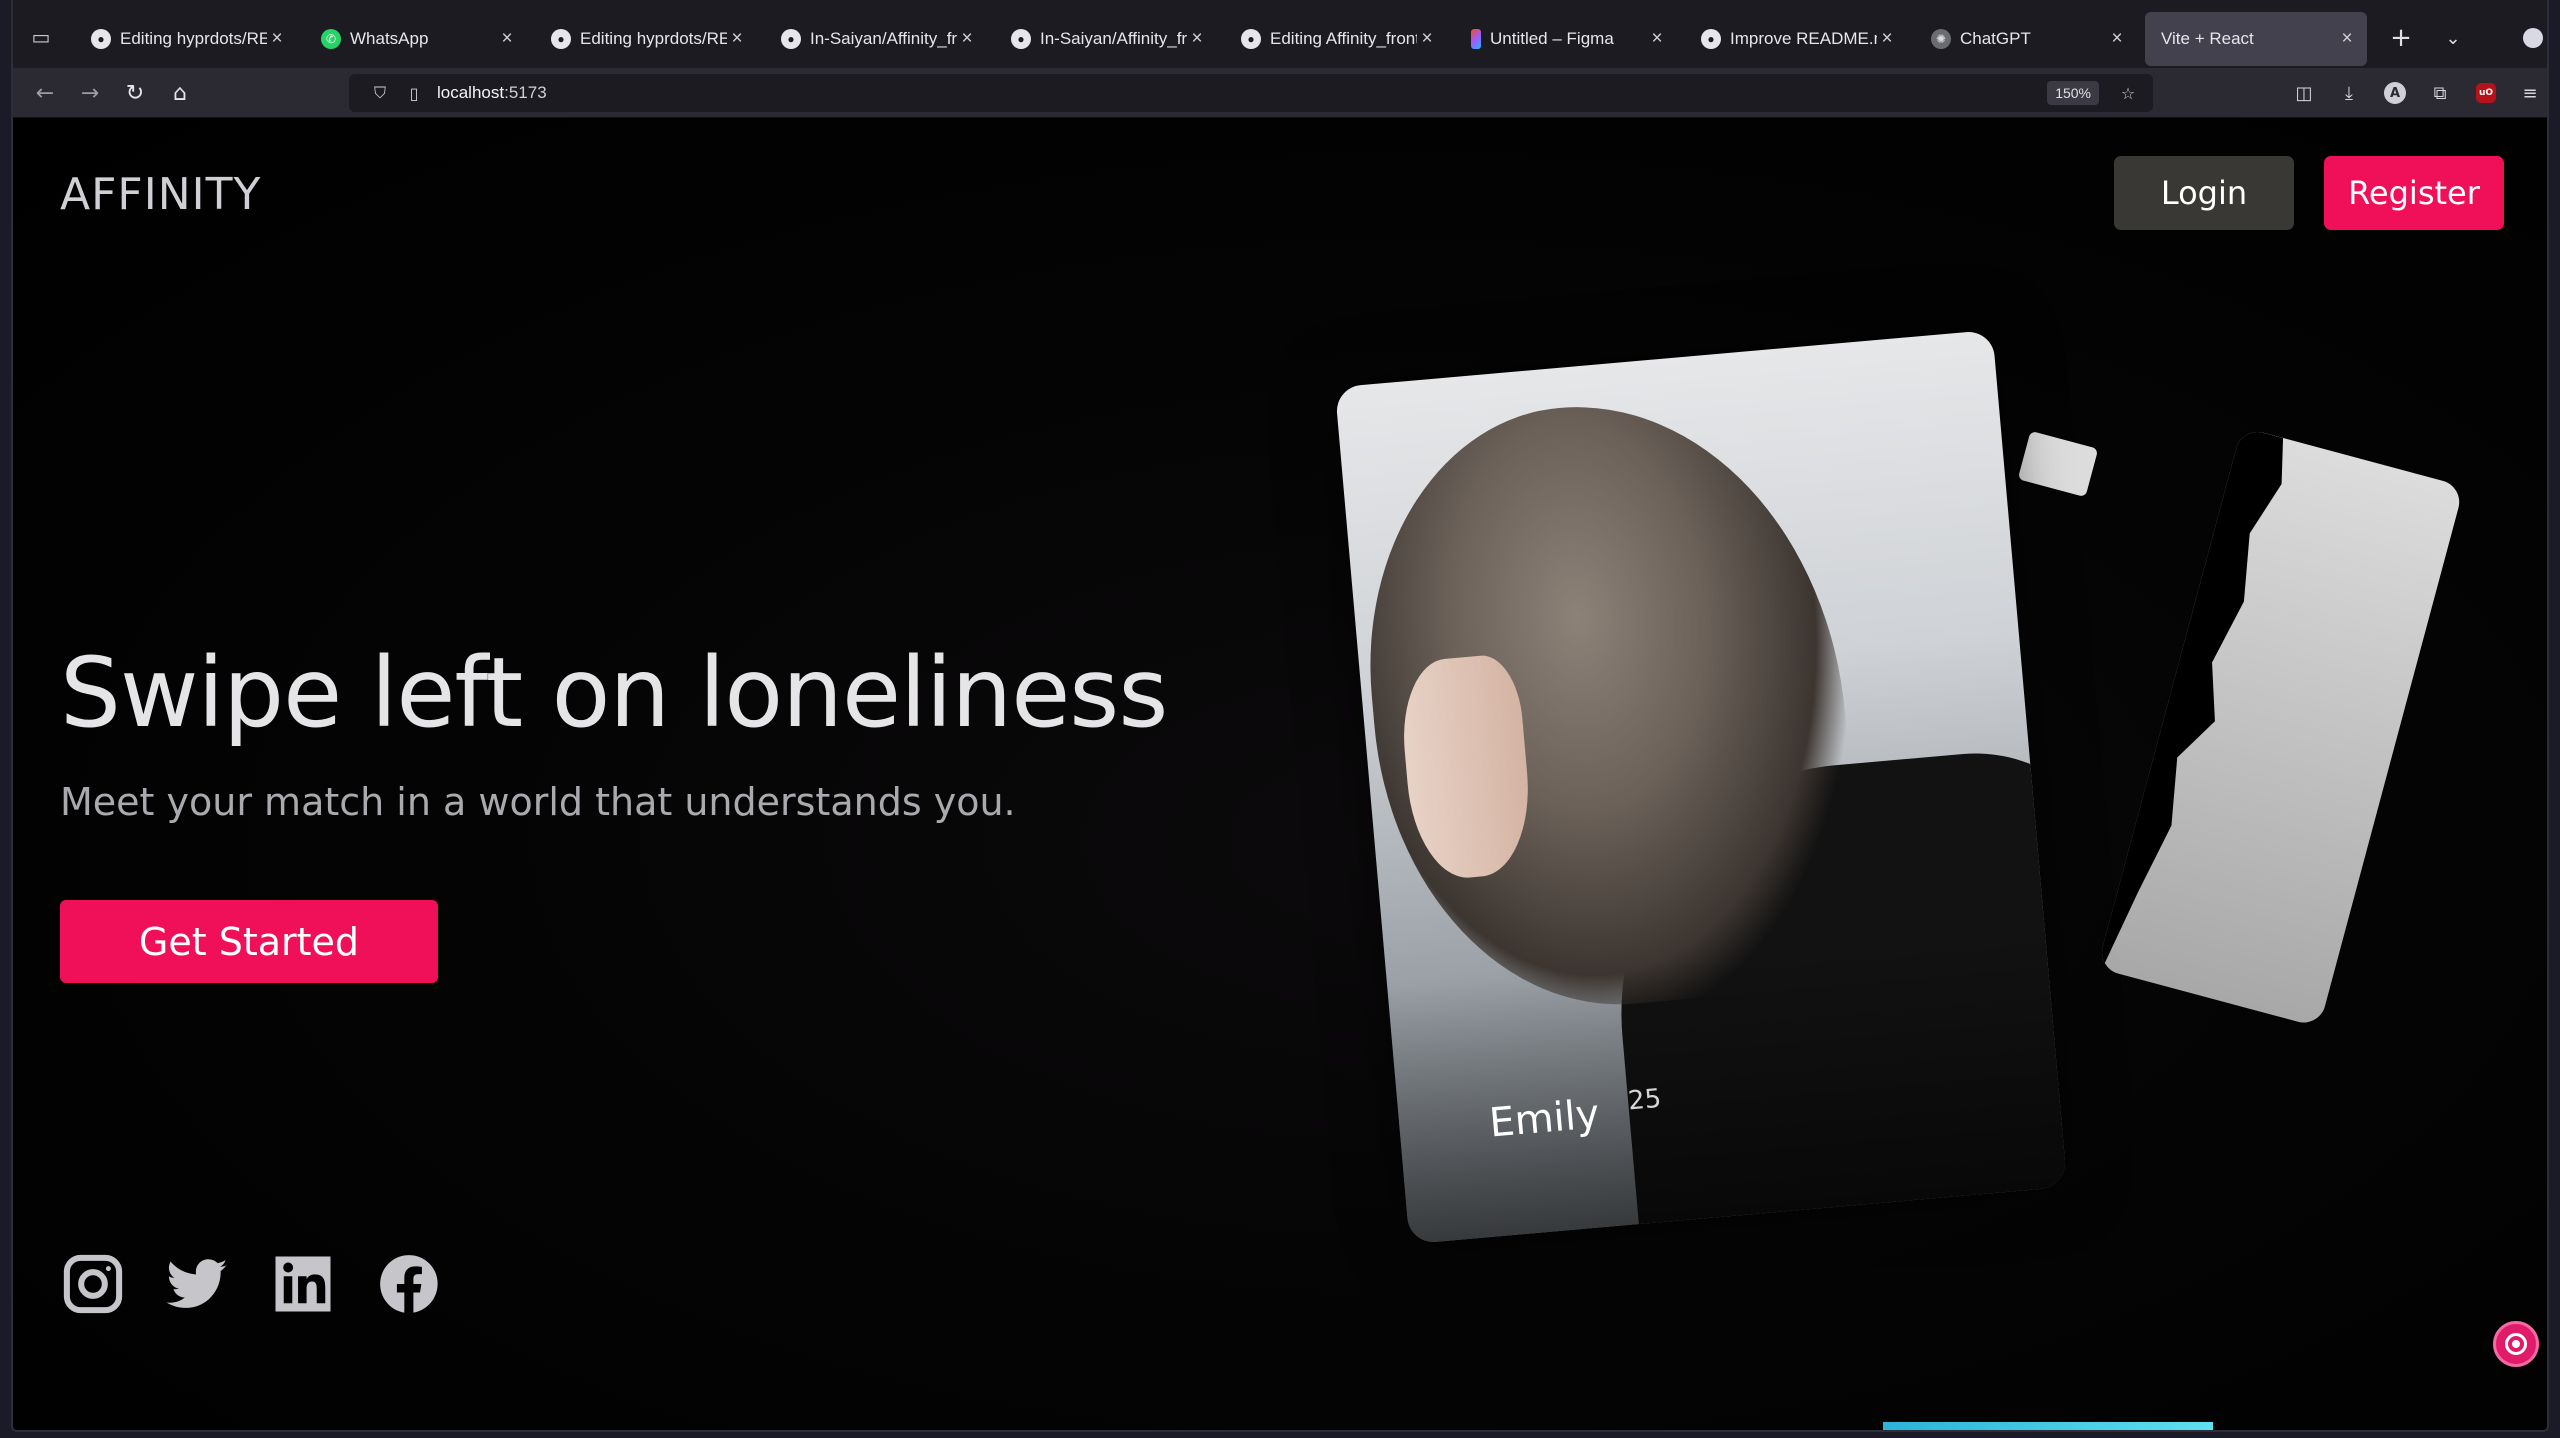  Describe the element at coordinates (1552, 38) in the screenshot. I see `tab-title: Untitled – Figma` at that location.